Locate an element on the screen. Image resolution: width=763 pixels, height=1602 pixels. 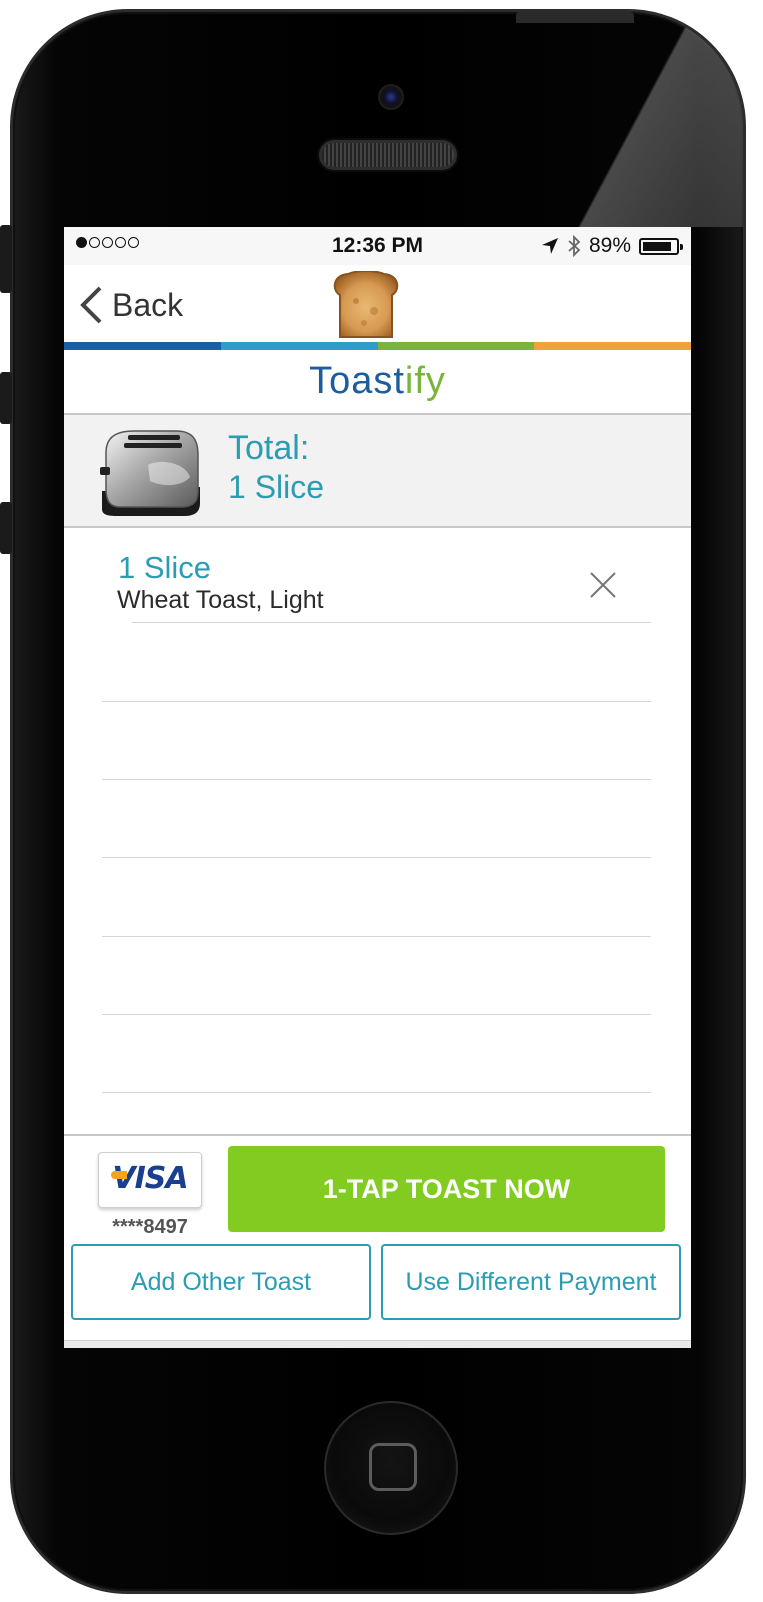
chevron-left-icon is located at coordinates (91, 305).